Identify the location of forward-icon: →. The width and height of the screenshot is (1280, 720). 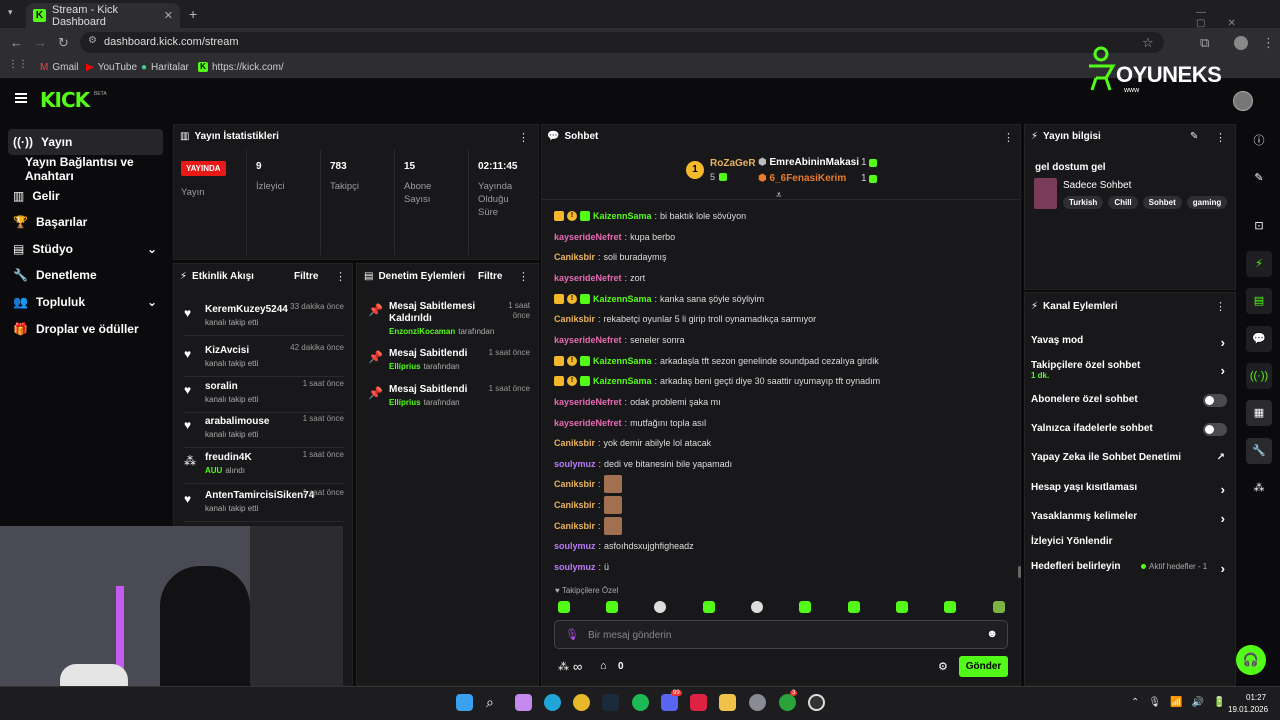
(40, 42).